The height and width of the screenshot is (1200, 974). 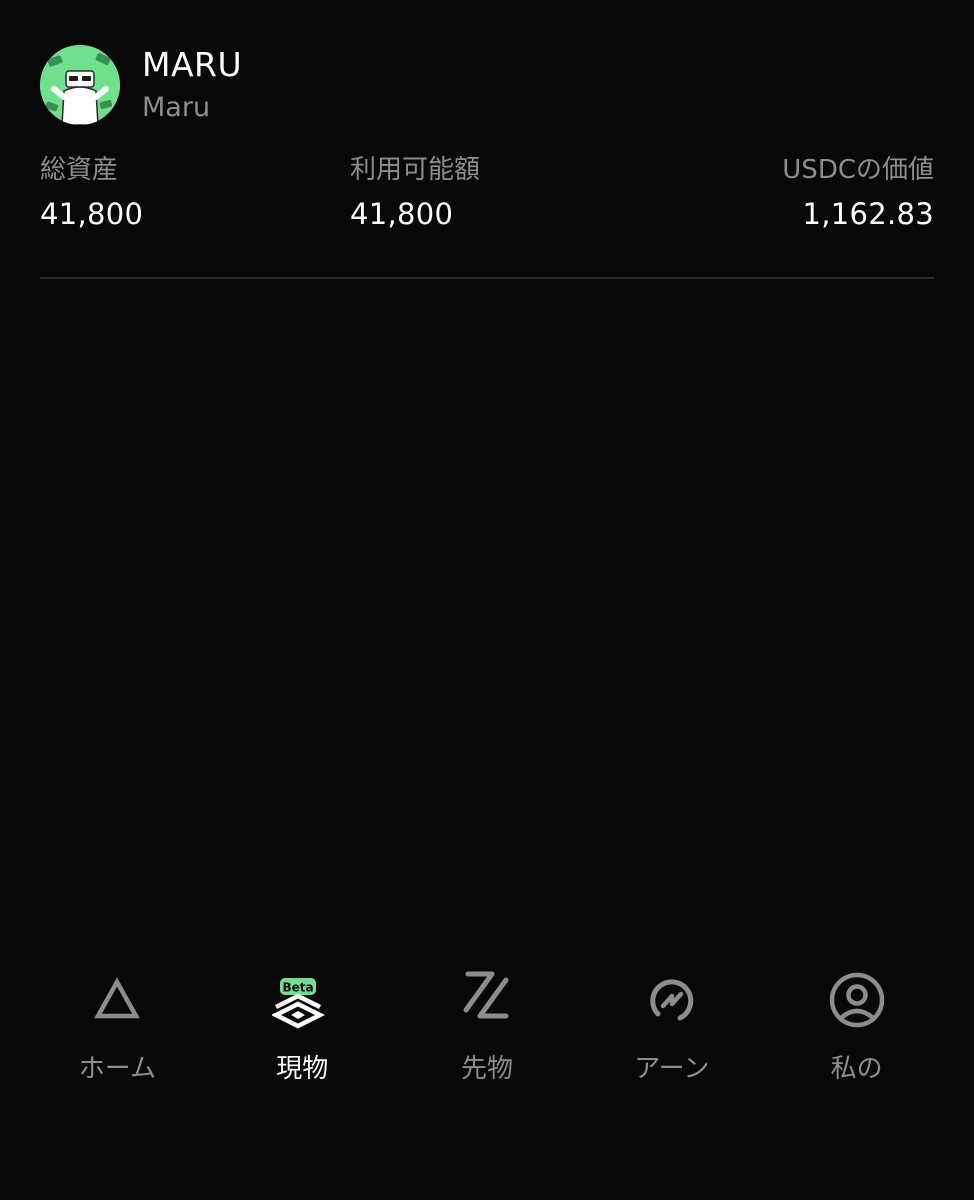 I want to click on stat-value: 1,162.83, so click(x=868, y=214).